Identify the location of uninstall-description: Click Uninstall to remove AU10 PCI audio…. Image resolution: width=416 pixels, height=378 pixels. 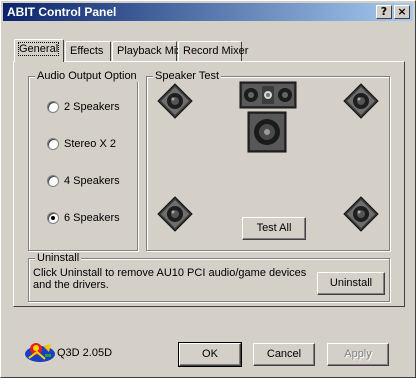
(170, 279).